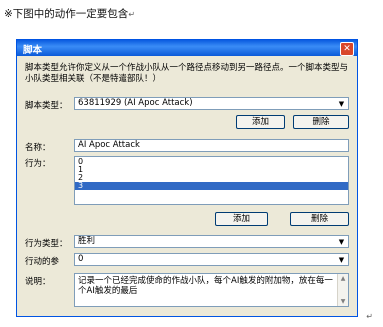  I want to click on delete-script-button: 删除, so click(321, 122).